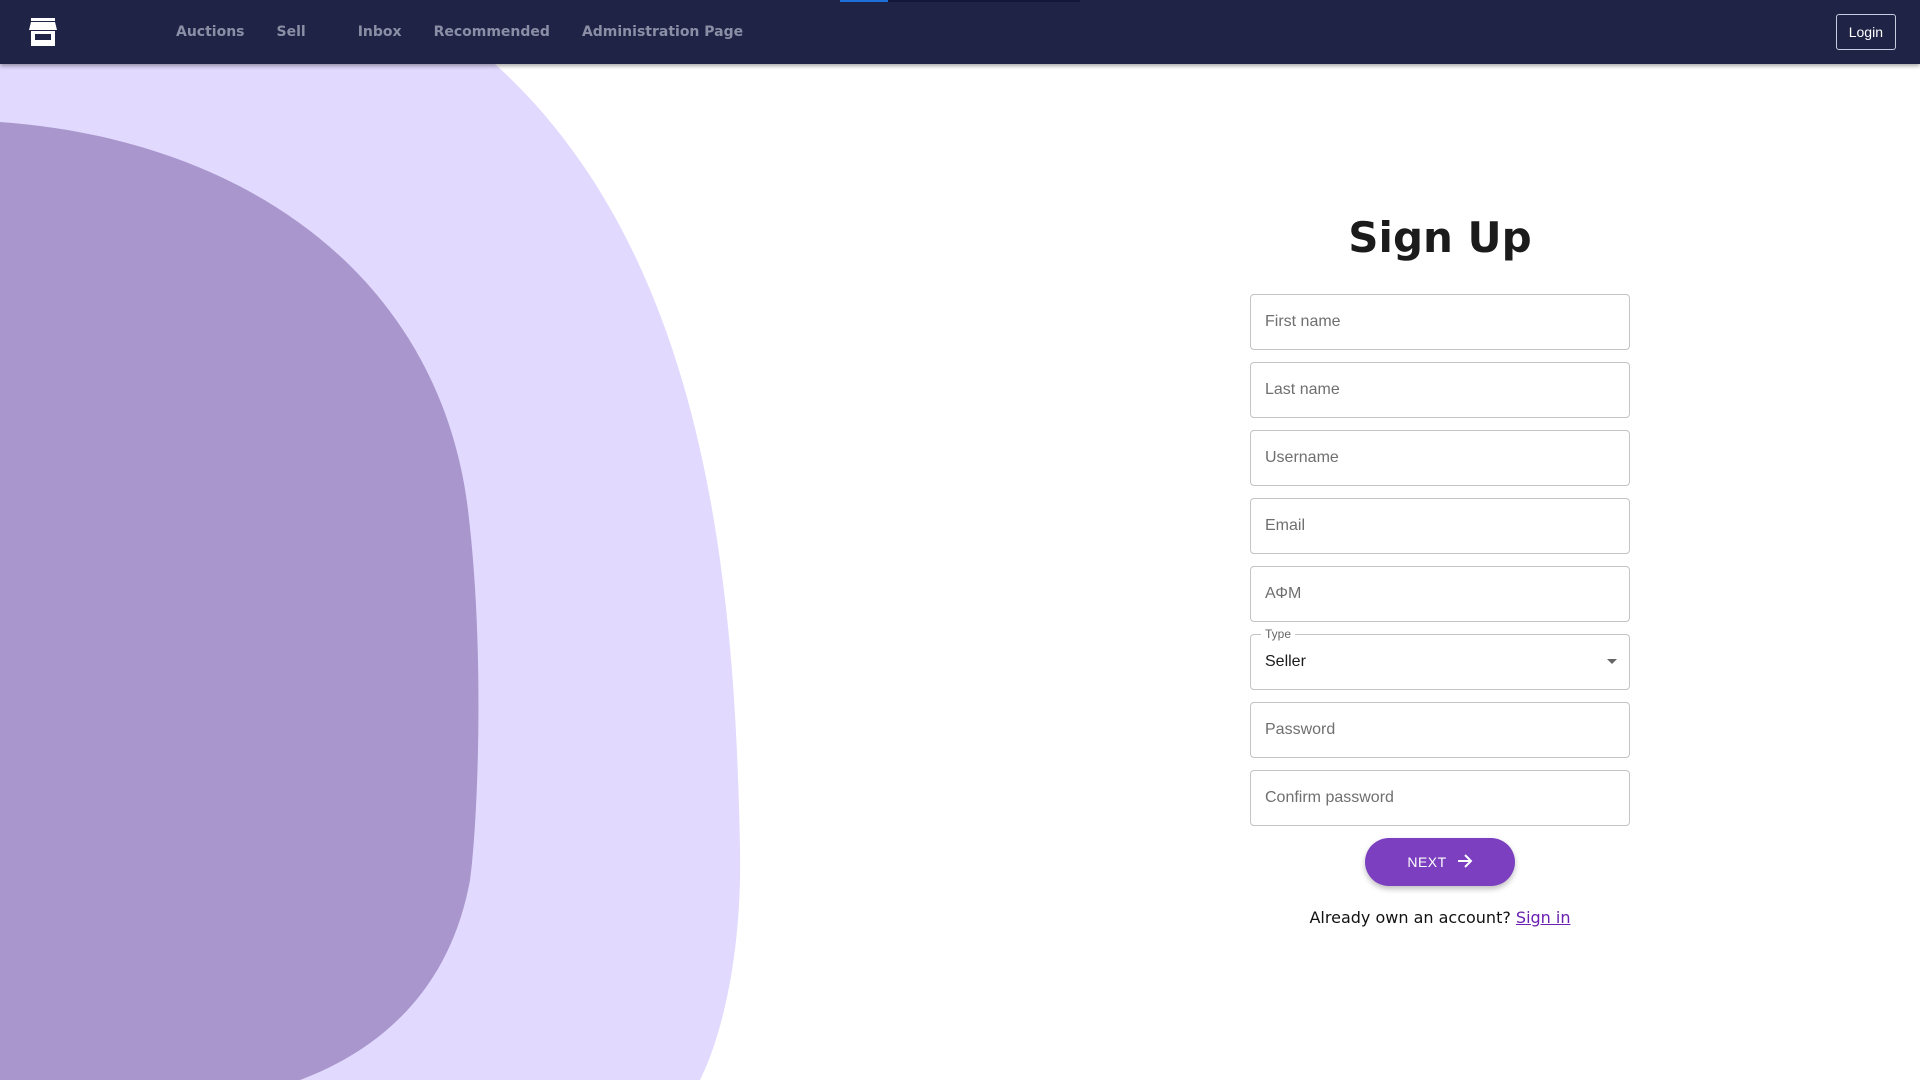 The image size is (1920, 1080). I want to click on next-button: NEXT, so click(1440, 862).